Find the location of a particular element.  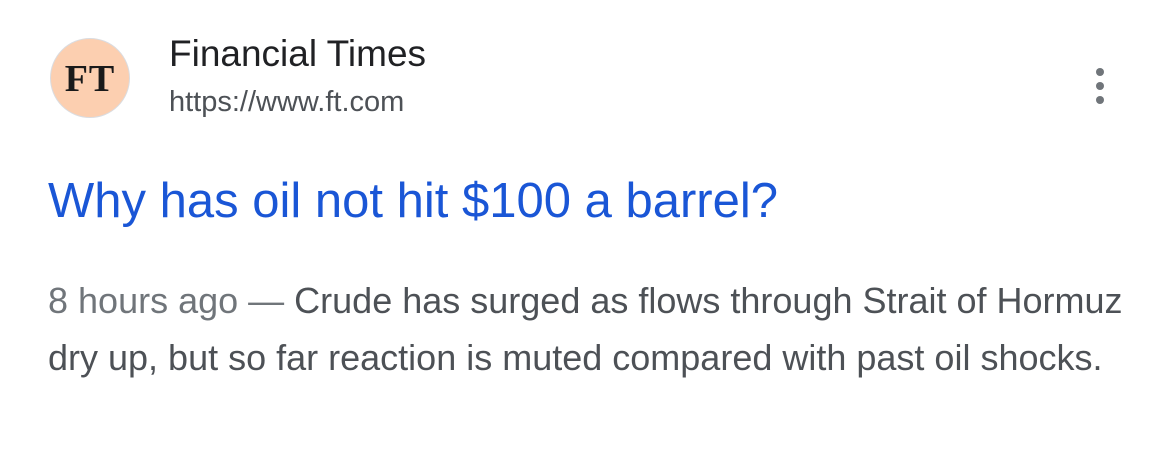

favicon-logo-text: FT is located at coordinates (90, 79).